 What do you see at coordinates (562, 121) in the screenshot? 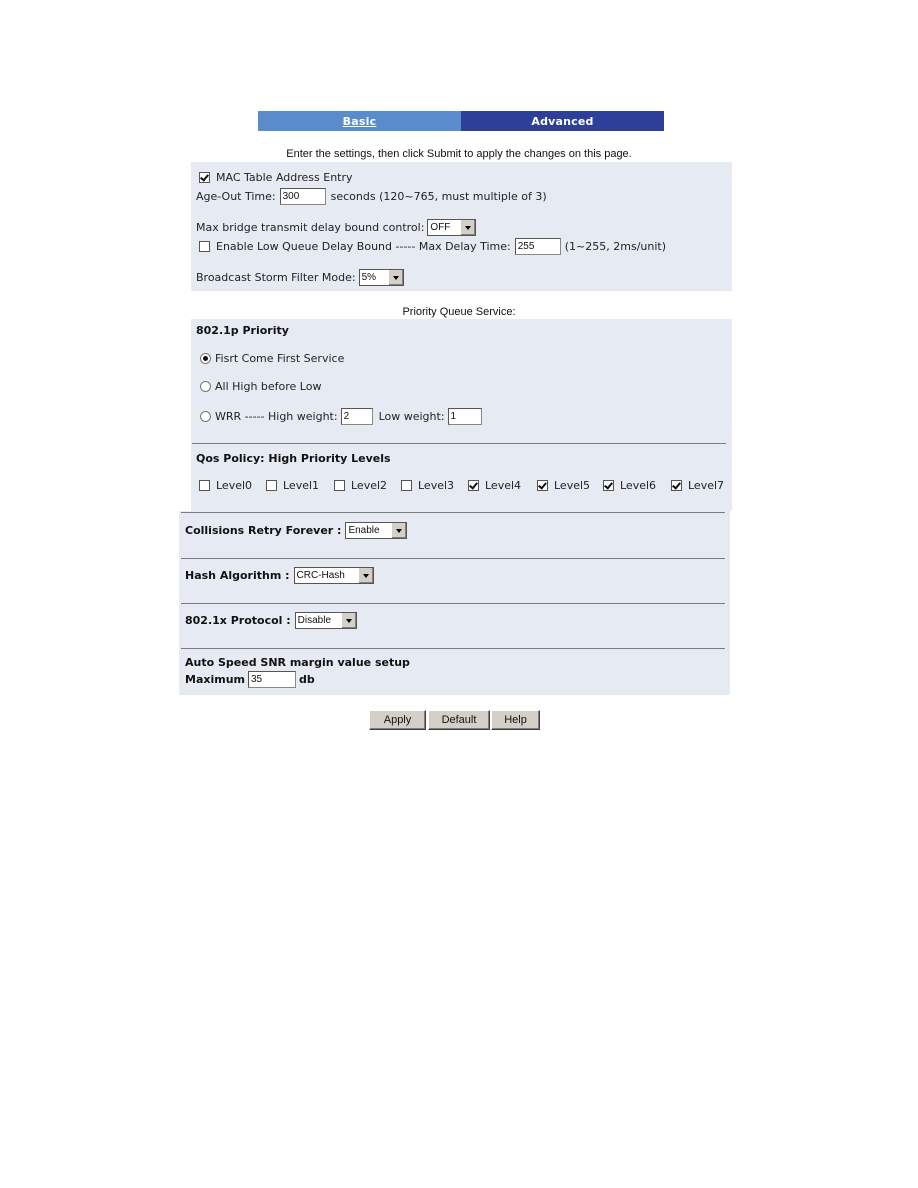
I see `tab-advanced: Advanced` at bounding box center [562, 121].